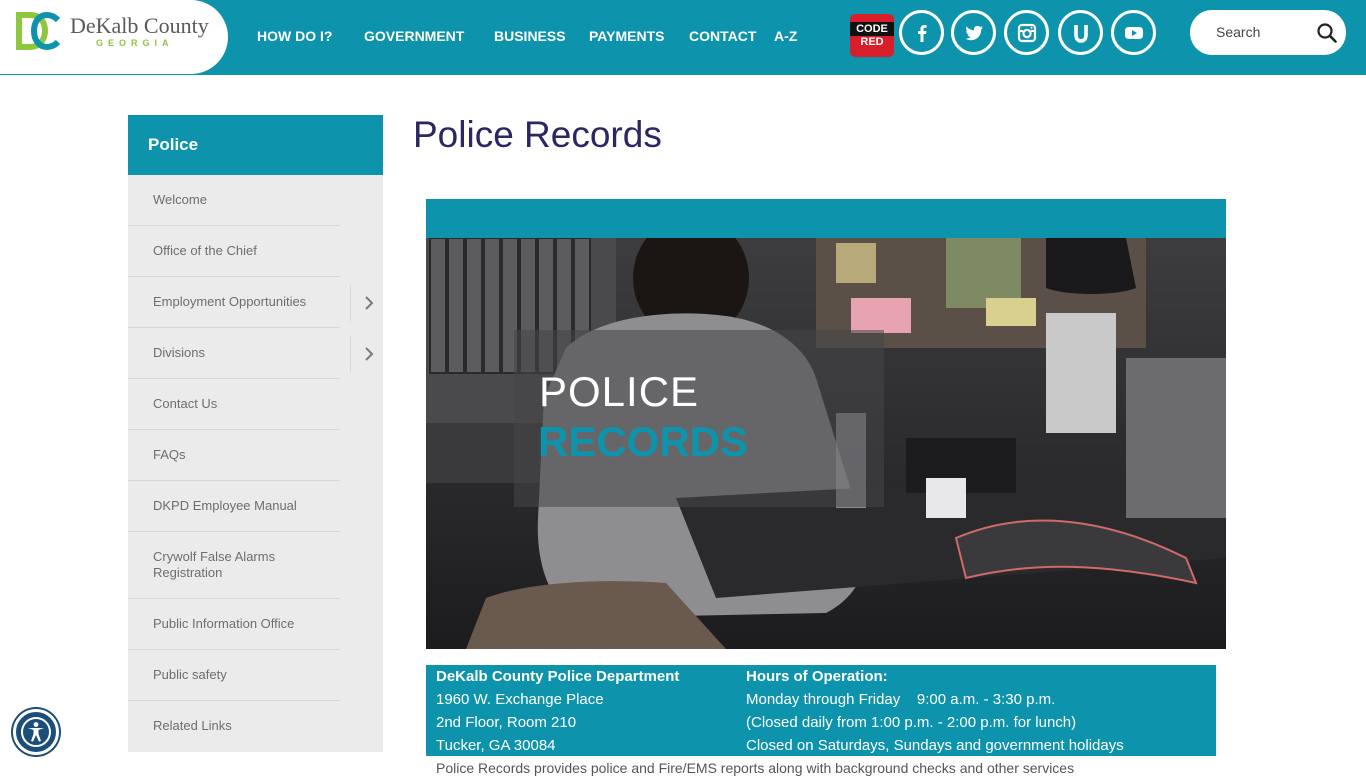  I want to click on page-title: Police Records, so click(537, 134).